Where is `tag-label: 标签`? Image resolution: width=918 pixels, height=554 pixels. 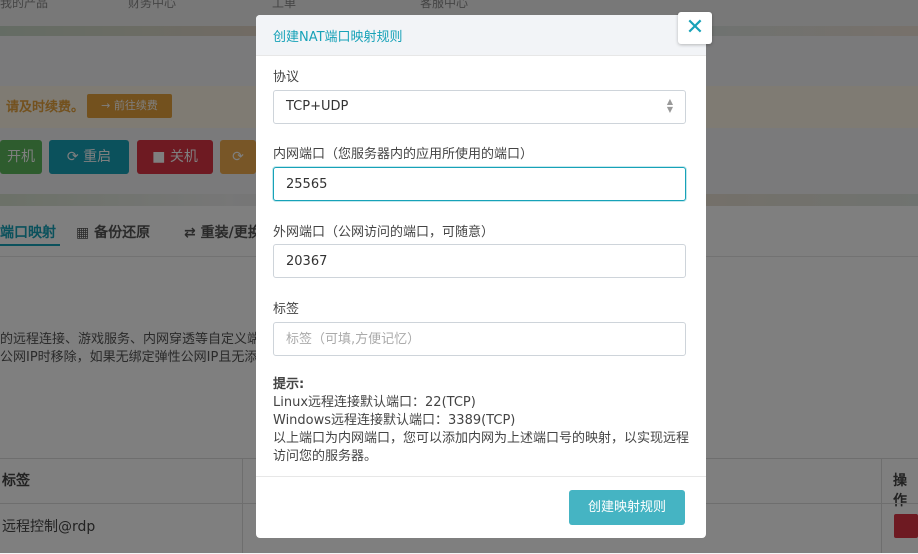 tag-label: 标签 is located at coordinates (286, 309).